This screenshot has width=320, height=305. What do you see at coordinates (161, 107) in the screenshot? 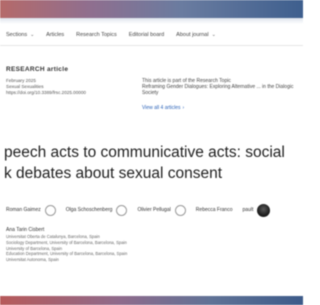
I see `view-all-articles-label: View all 4 articles` at bounding box center [161, 107].